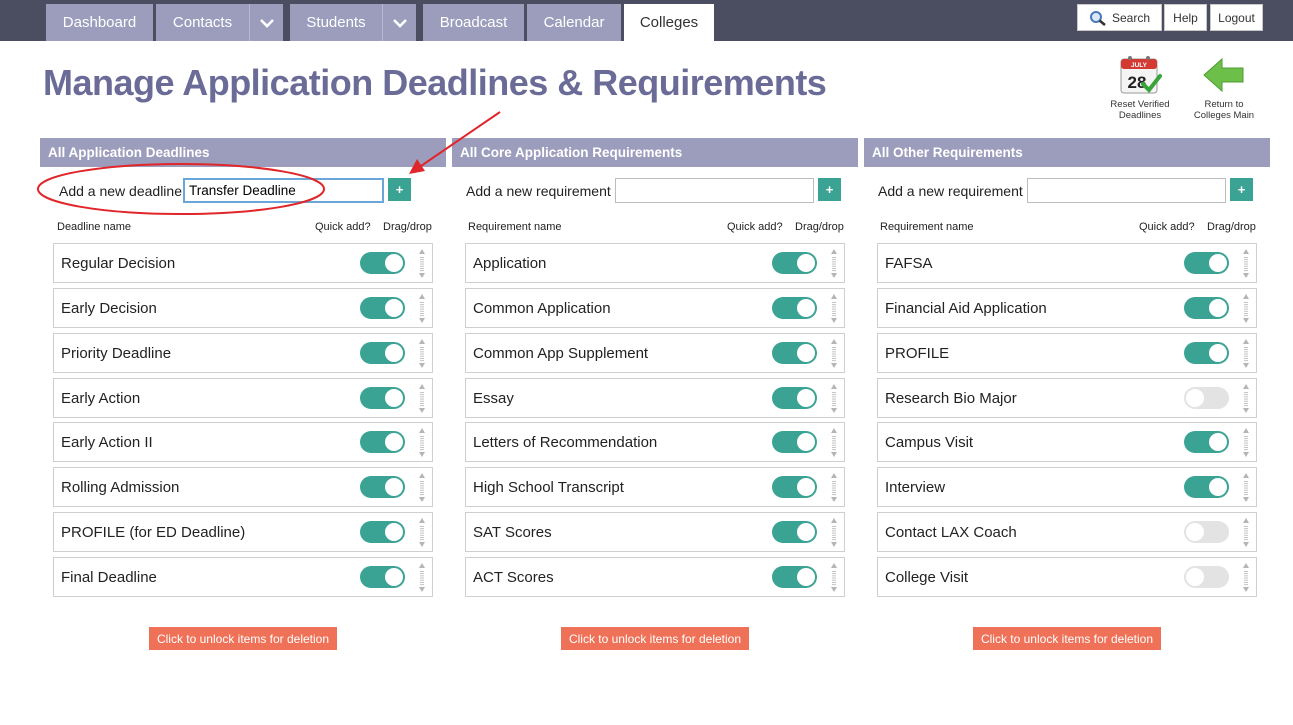 The image size is (1293, 725). Describe the element at coordinates (1140, 87) in the screenshot. I see `reset-verified-deadlines-button: JULY 28 Reset Verified Deadlines` at that location.